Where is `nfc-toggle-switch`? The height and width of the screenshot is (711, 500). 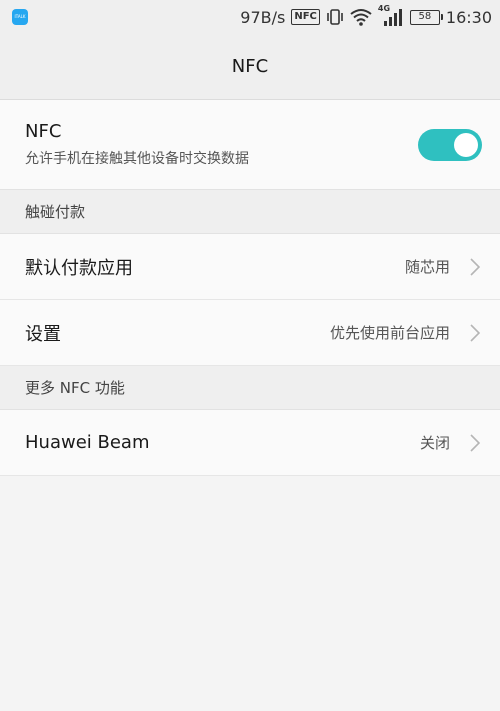 nfc-toggle-switch is located at coordinates (450, 144).